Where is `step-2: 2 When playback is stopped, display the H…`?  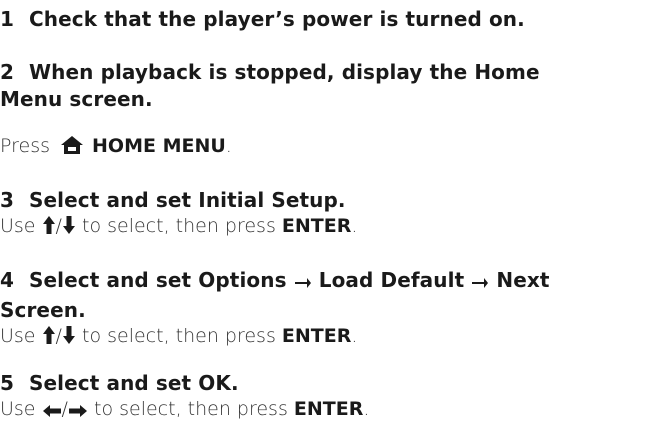
step-2: 2 When playback is stopped, display the H… is located at coordinates (320, 86).